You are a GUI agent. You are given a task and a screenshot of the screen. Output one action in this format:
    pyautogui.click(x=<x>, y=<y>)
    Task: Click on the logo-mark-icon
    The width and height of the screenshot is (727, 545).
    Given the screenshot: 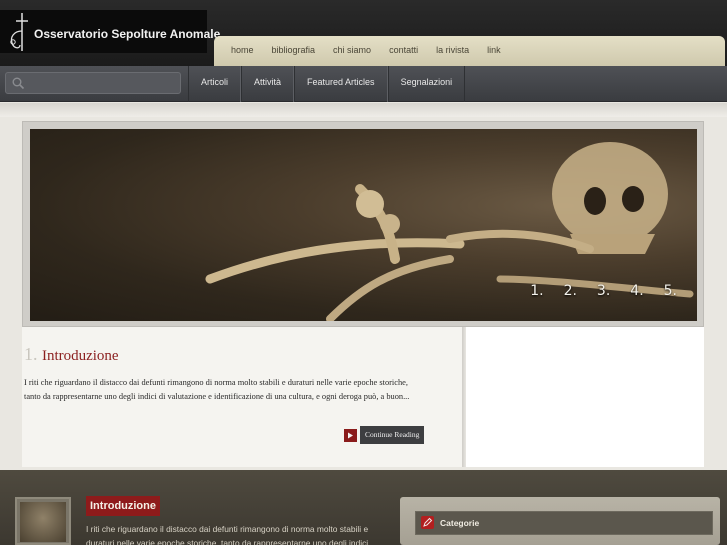 What is the action you would take?
    pyautogui.click(x=19, y=32)
    